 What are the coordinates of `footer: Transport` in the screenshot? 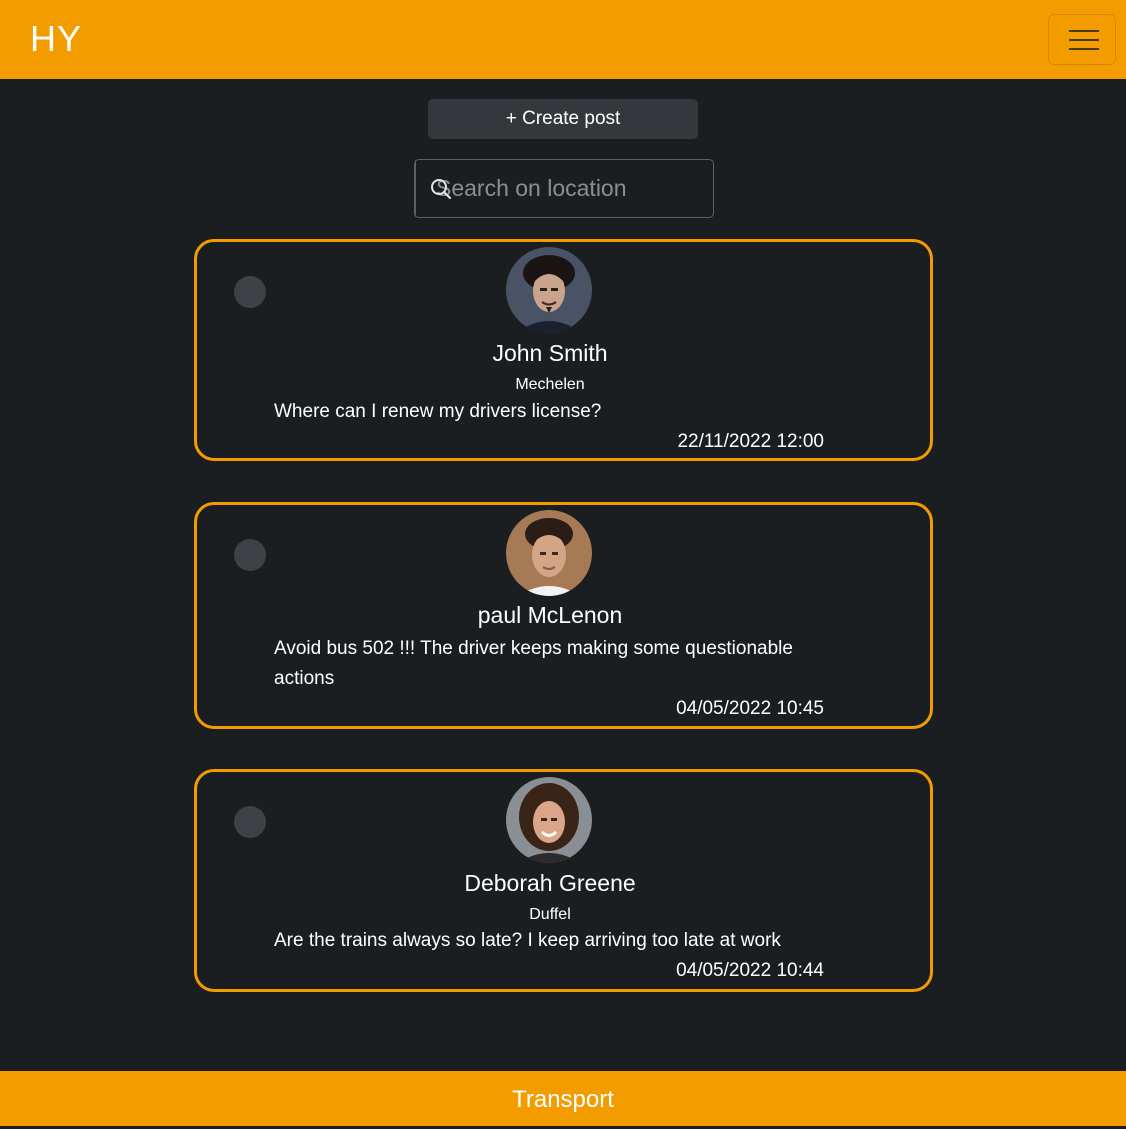 It's located at (563, 1098).